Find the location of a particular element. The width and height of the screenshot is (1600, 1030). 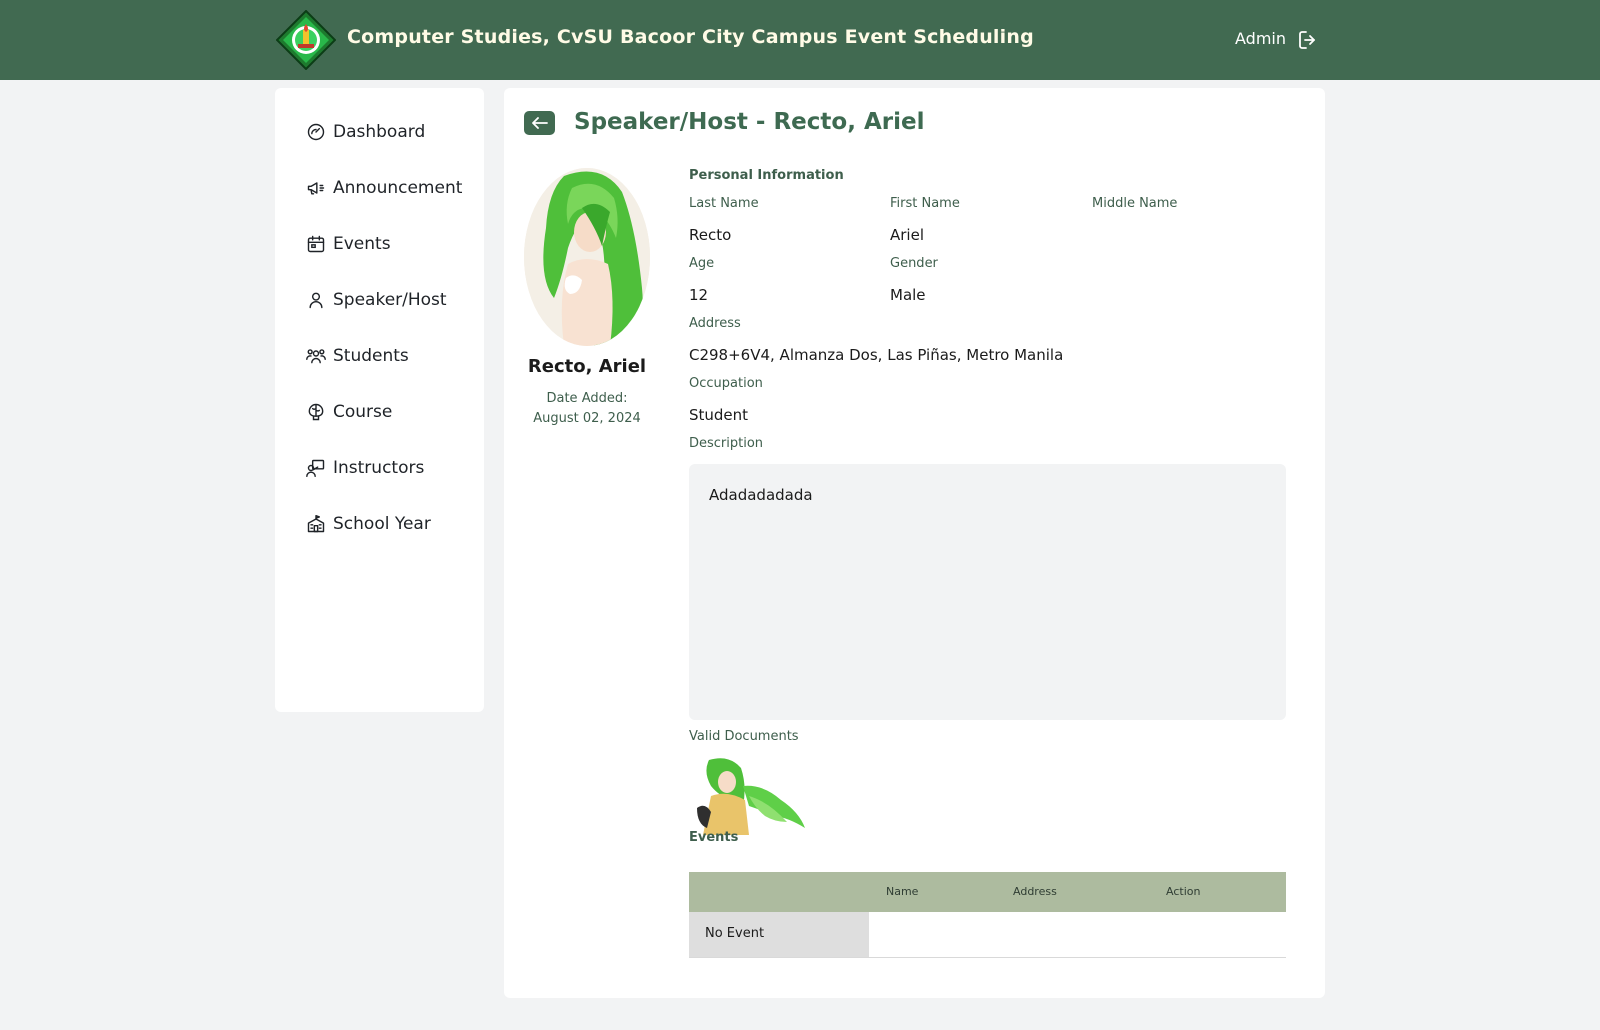

sidebar-item-school-year: School Year is located at coordinates (379, 524).